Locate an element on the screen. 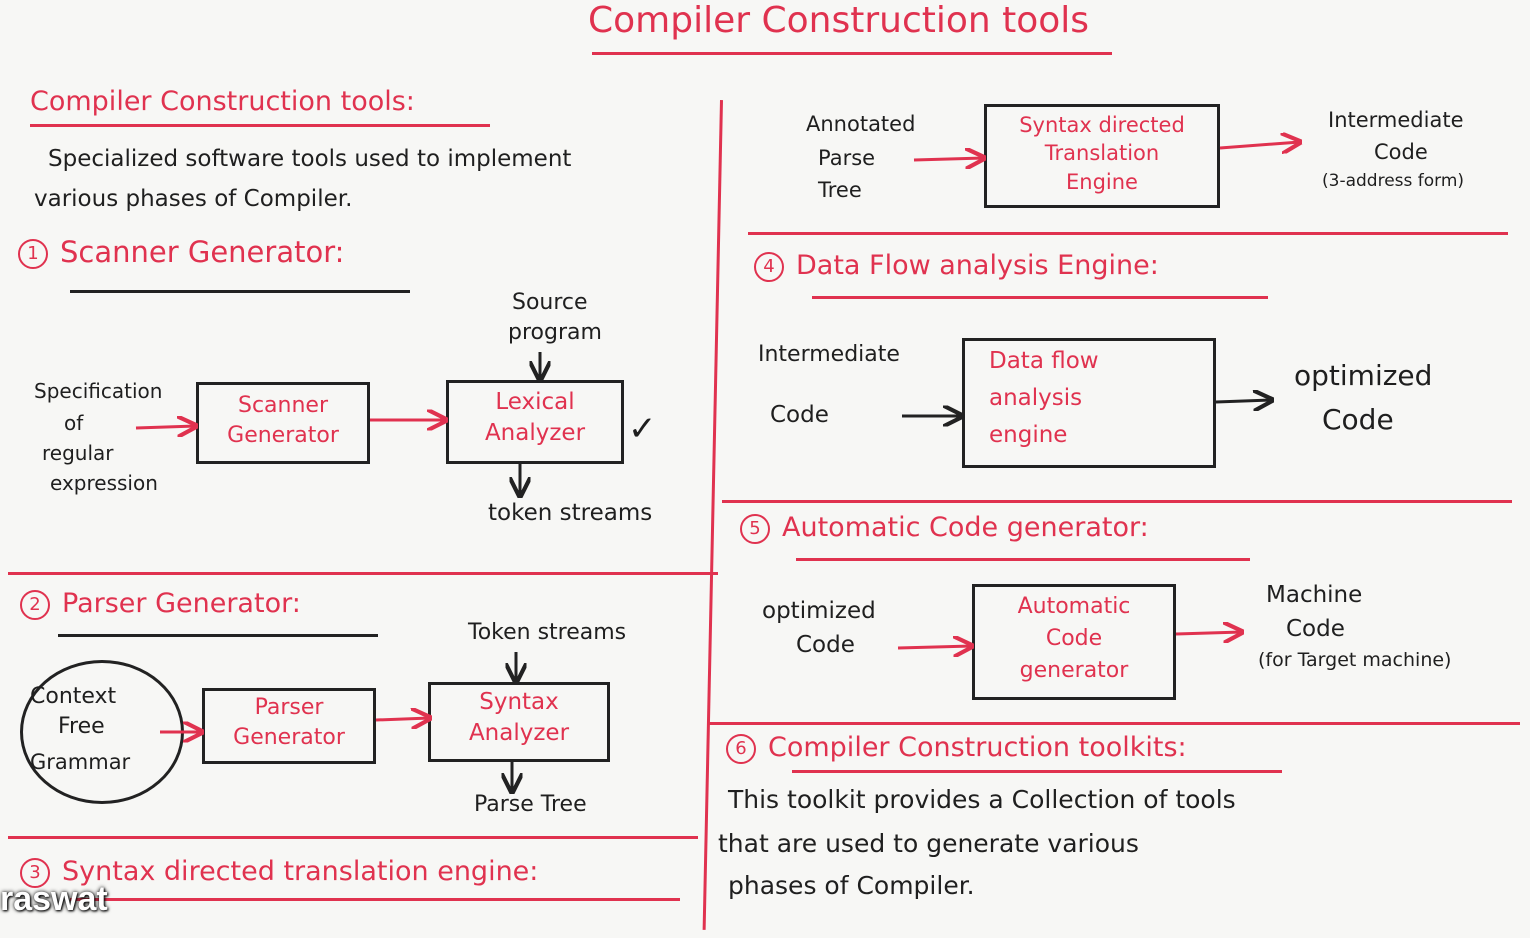 This screenshot has height=938, width=1530. s1-arrow-input is located at coordinates (165, 427).